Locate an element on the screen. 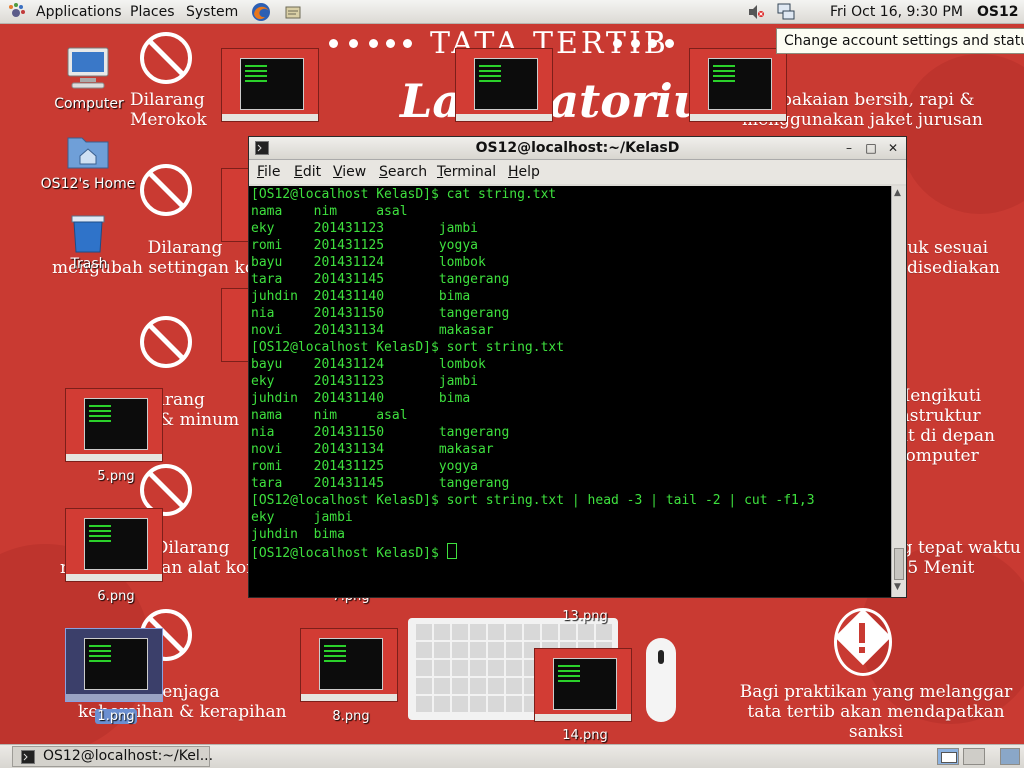 The image size is (1024, 768). no-smoking-icon is located at coordinates (166, 58).